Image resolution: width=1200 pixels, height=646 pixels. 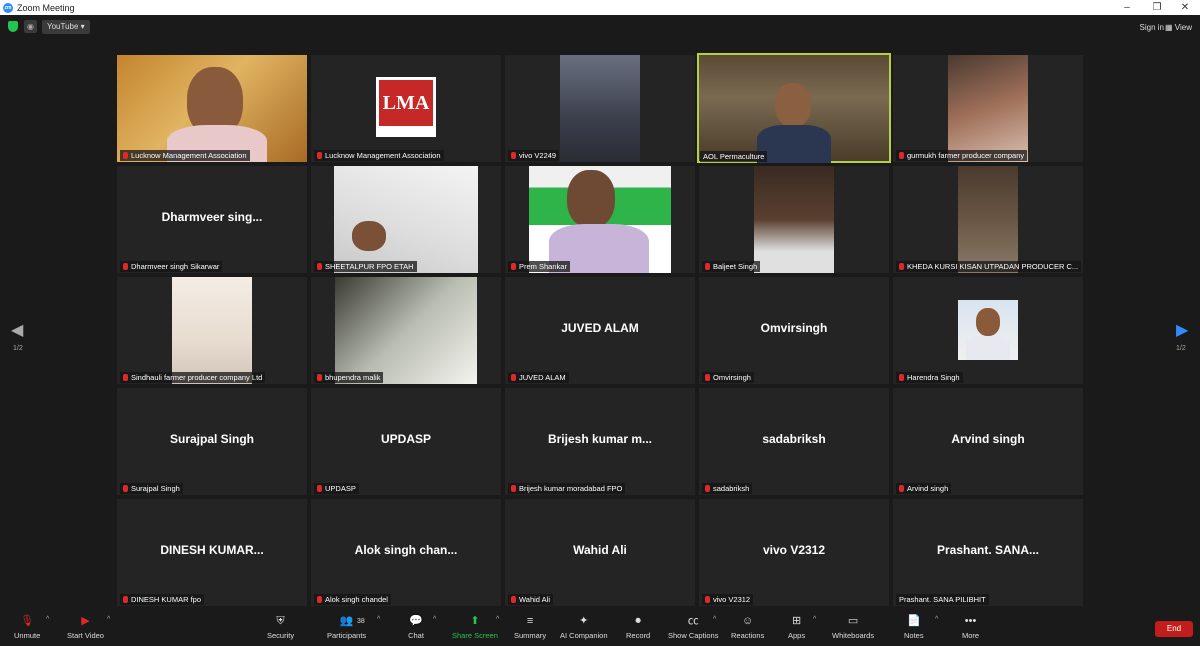 What do you see at coordinates (406, 441) in the screenshot?
I see `video-tile: UPDASP UPDASP` at bounding box center [406, 441].